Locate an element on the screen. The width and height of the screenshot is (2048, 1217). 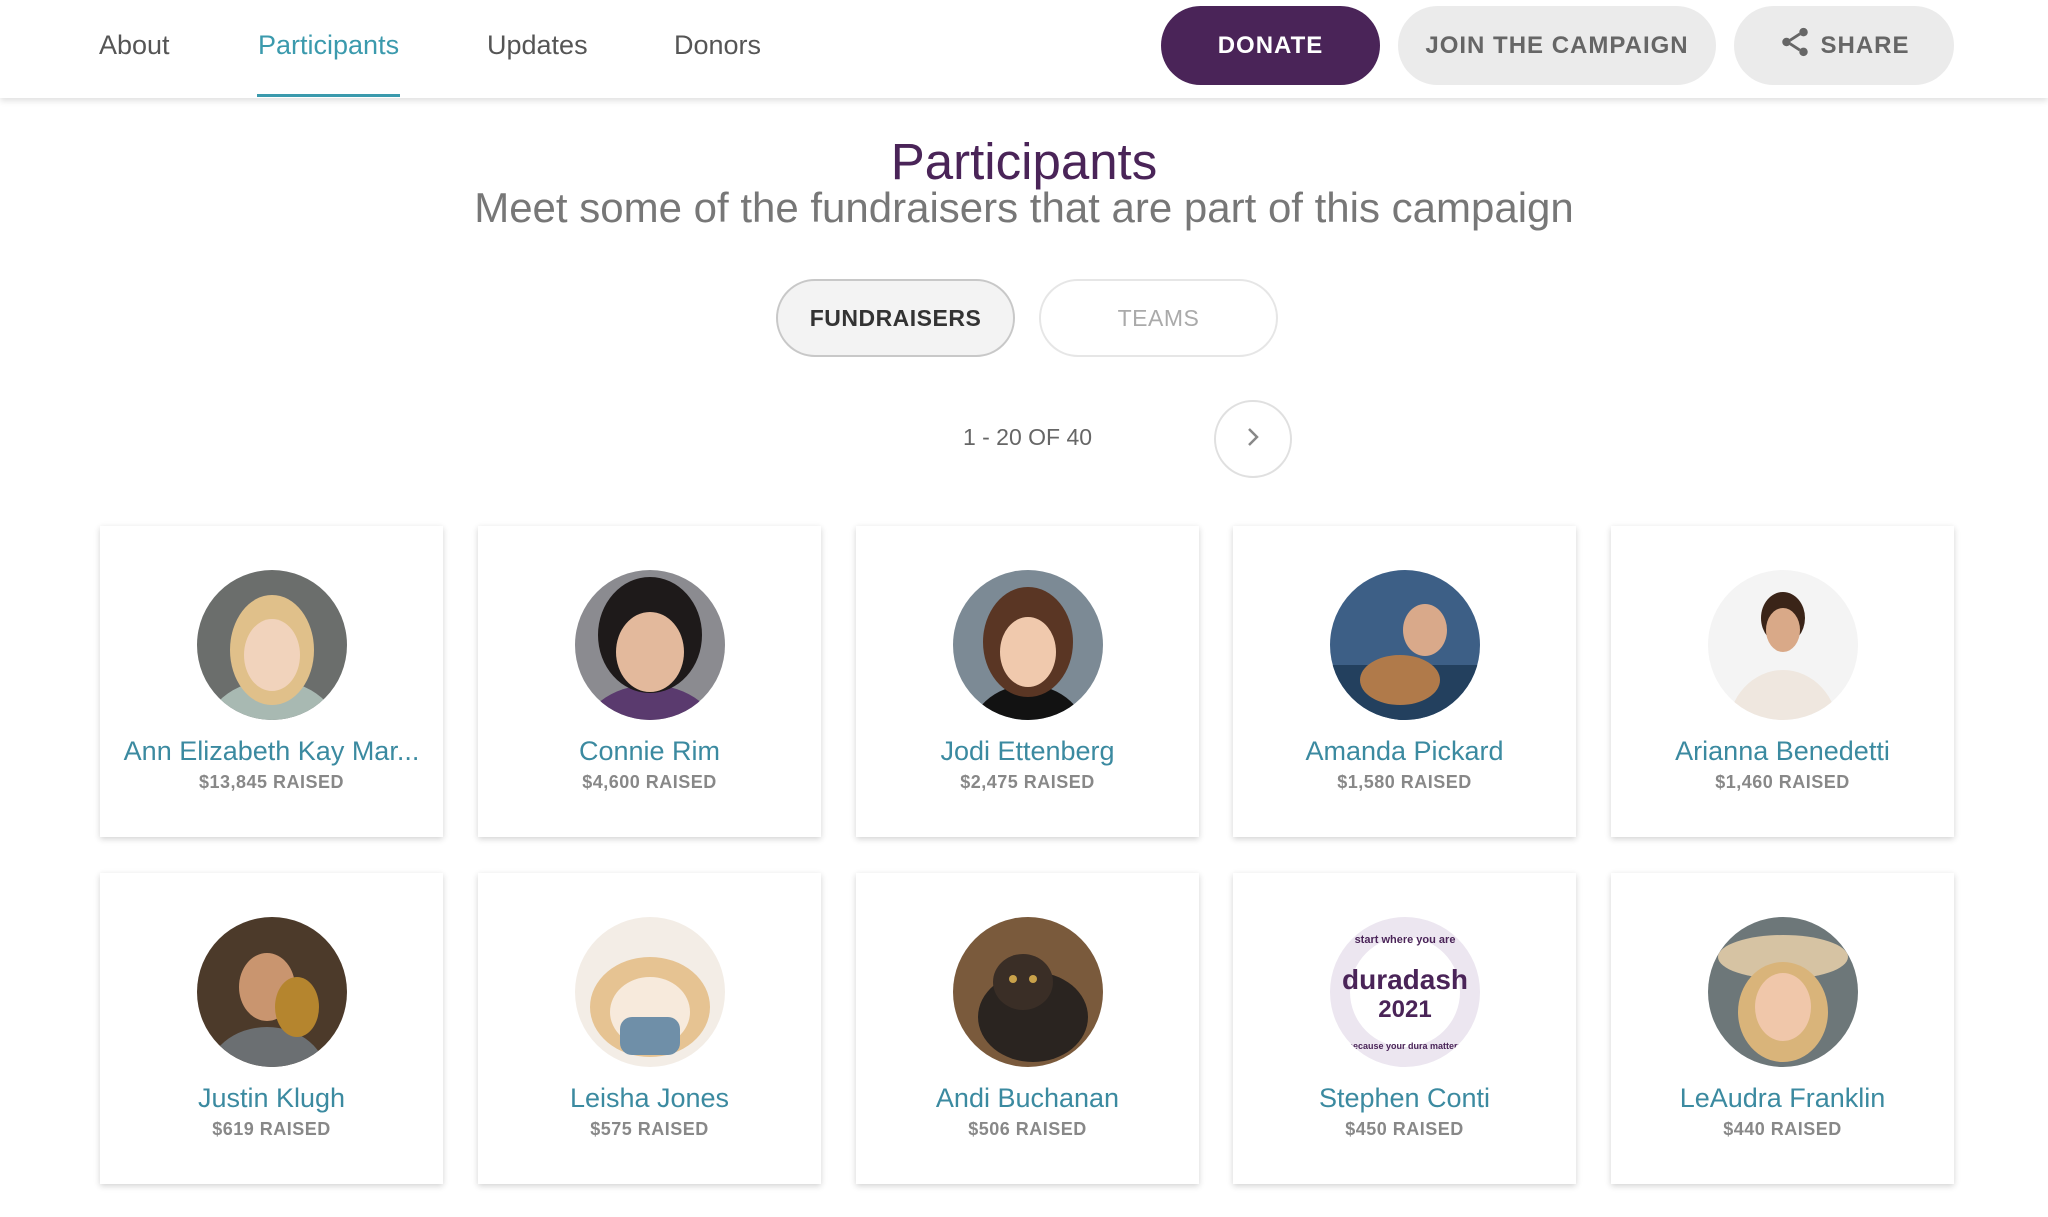
fundraiser-card: Leisha Jones $575 RAISED is located at coordinates (649, 1028).